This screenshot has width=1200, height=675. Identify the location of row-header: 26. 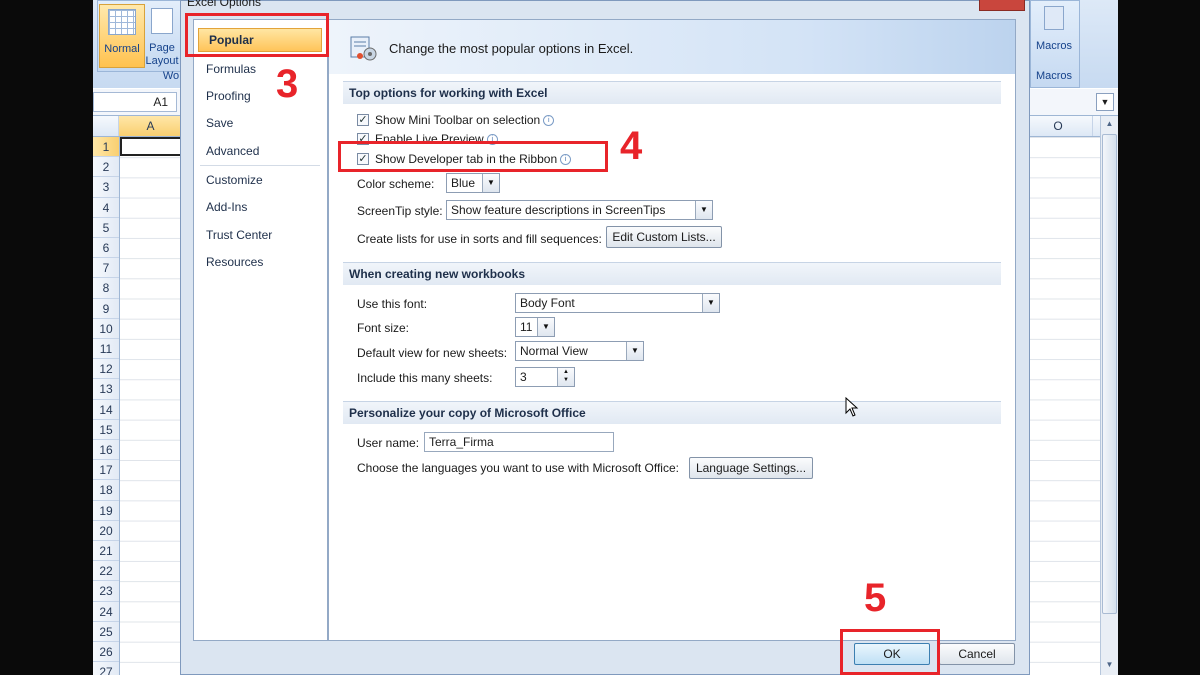
(106, 652).